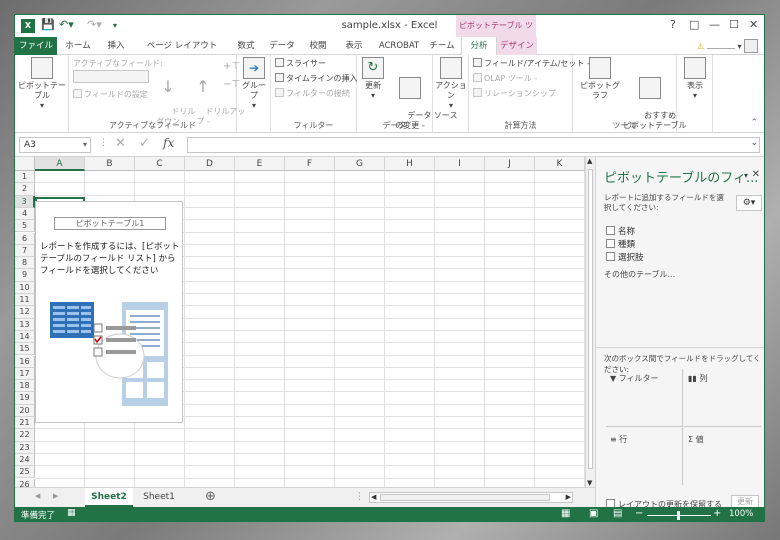  What do you see at coordinates (749, 203) in the screenshot?
I see `pane-layout-gear-icon: ⚙▾` at bounding box center [749, 203].